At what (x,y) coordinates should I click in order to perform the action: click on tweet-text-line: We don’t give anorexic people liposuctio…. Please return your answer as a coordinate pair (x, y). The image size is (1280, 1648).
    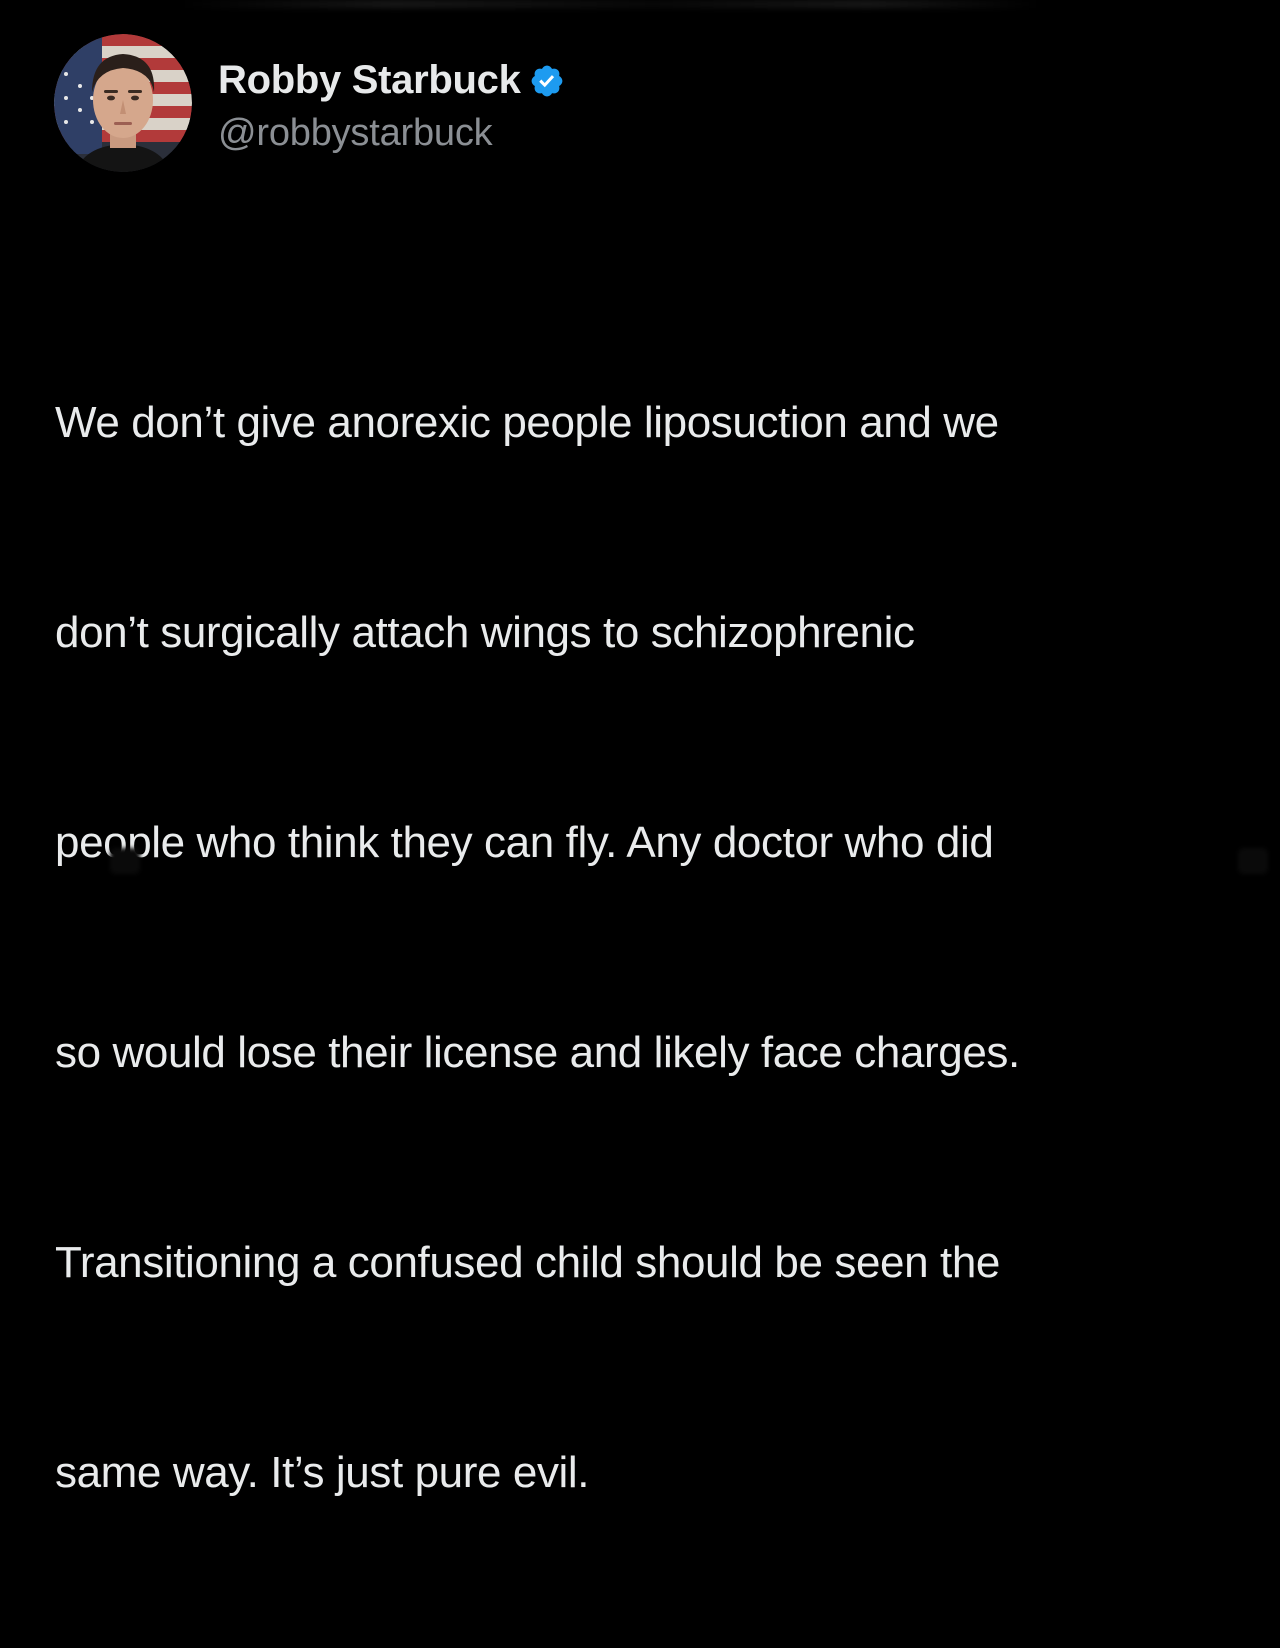
    Looking at the image, I should click on (527, 422).